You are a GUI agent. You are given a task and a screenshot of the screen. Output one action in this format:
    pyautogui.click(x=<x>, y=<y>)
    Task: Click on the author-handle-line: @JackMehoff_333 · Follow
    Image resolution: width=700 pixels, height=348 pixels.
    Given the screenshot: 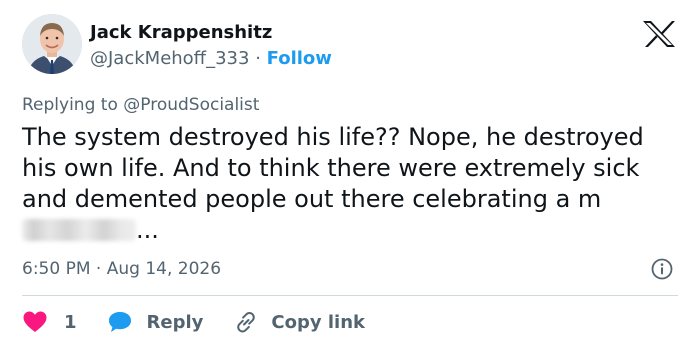 What is the action you would take?
    pyautogui.click(x=211, y=58)
    